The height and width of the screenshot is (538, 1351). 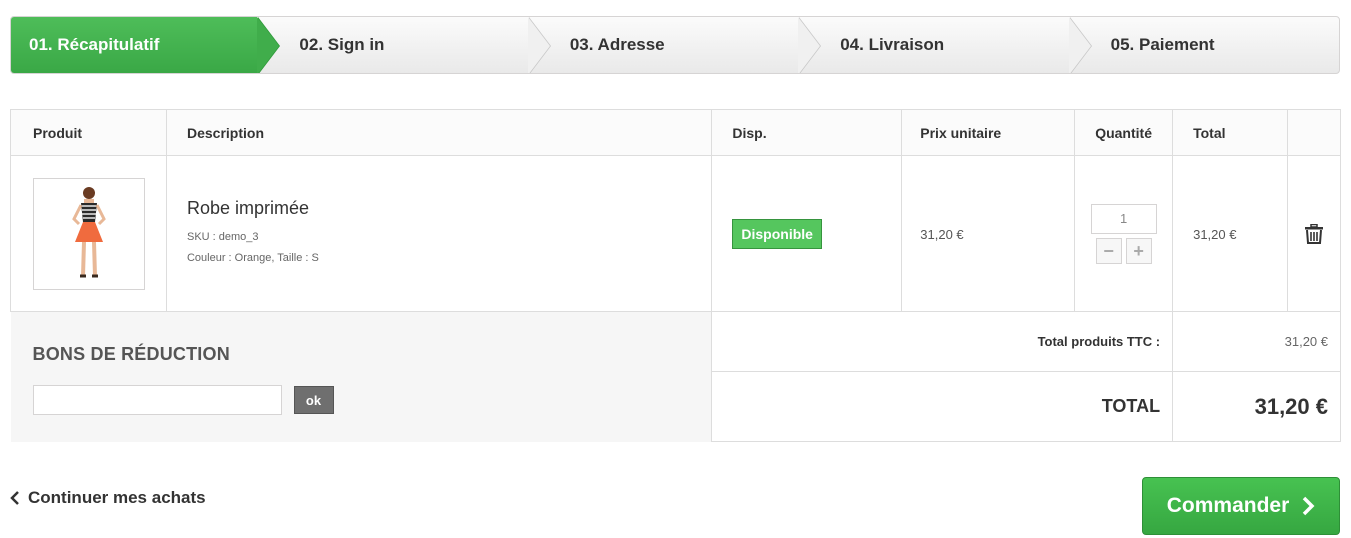 I want to click on quantity-decrease-button: −, so click(x=1108, y=250).